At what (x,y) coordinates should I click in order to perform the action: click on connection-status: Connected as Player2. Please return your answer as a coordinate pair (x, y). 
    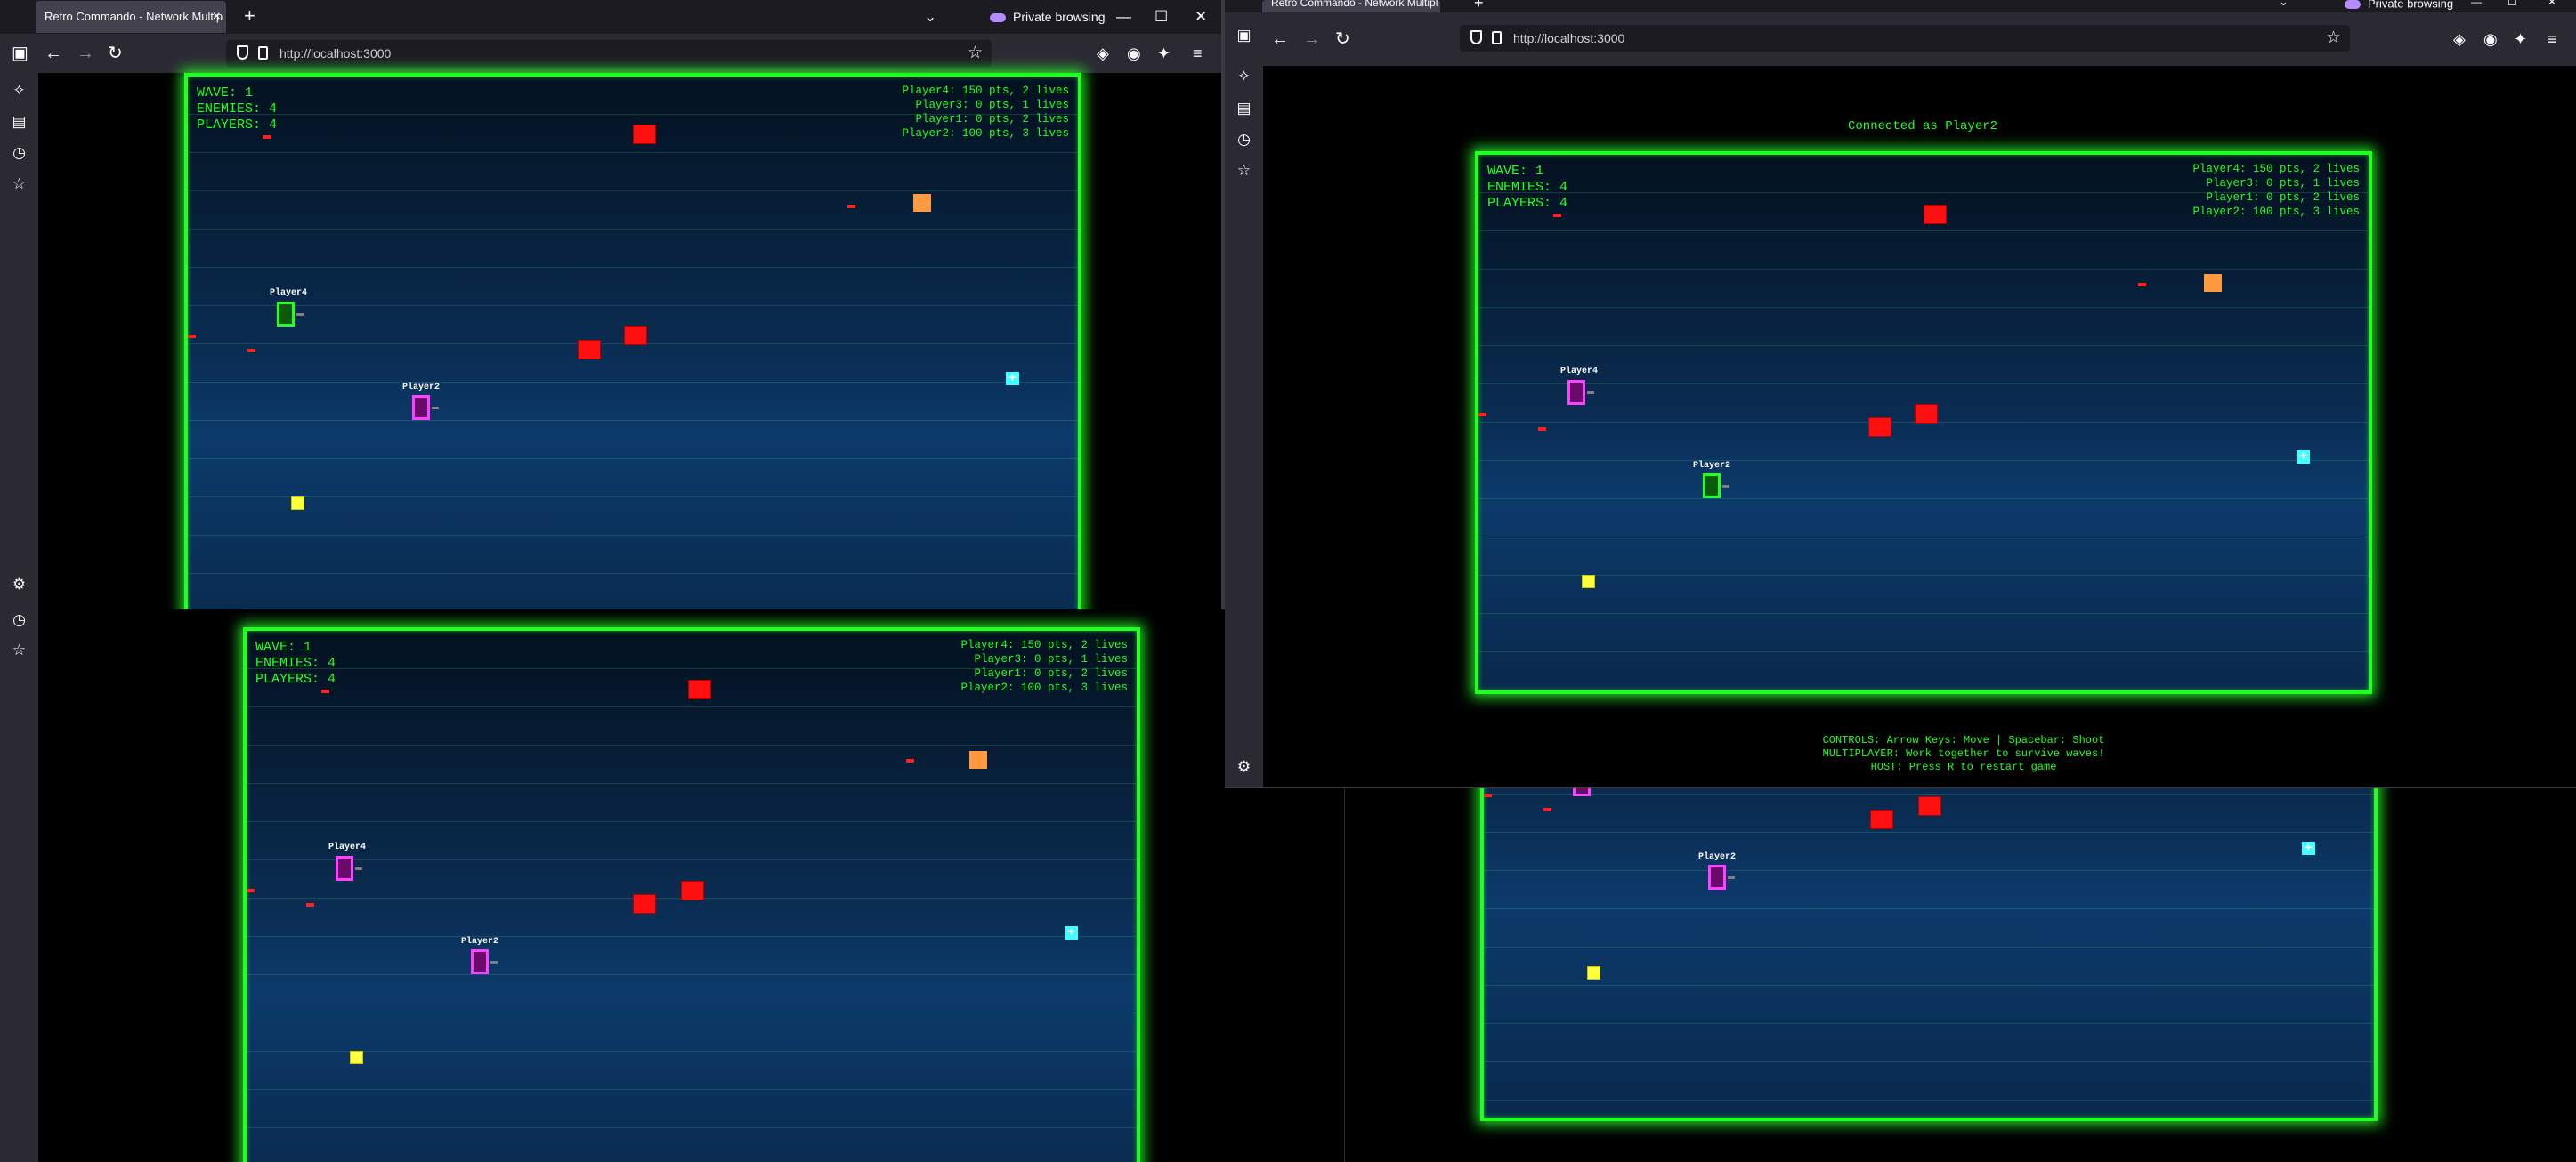
    Looking at the image, I should click on (1923, 126).